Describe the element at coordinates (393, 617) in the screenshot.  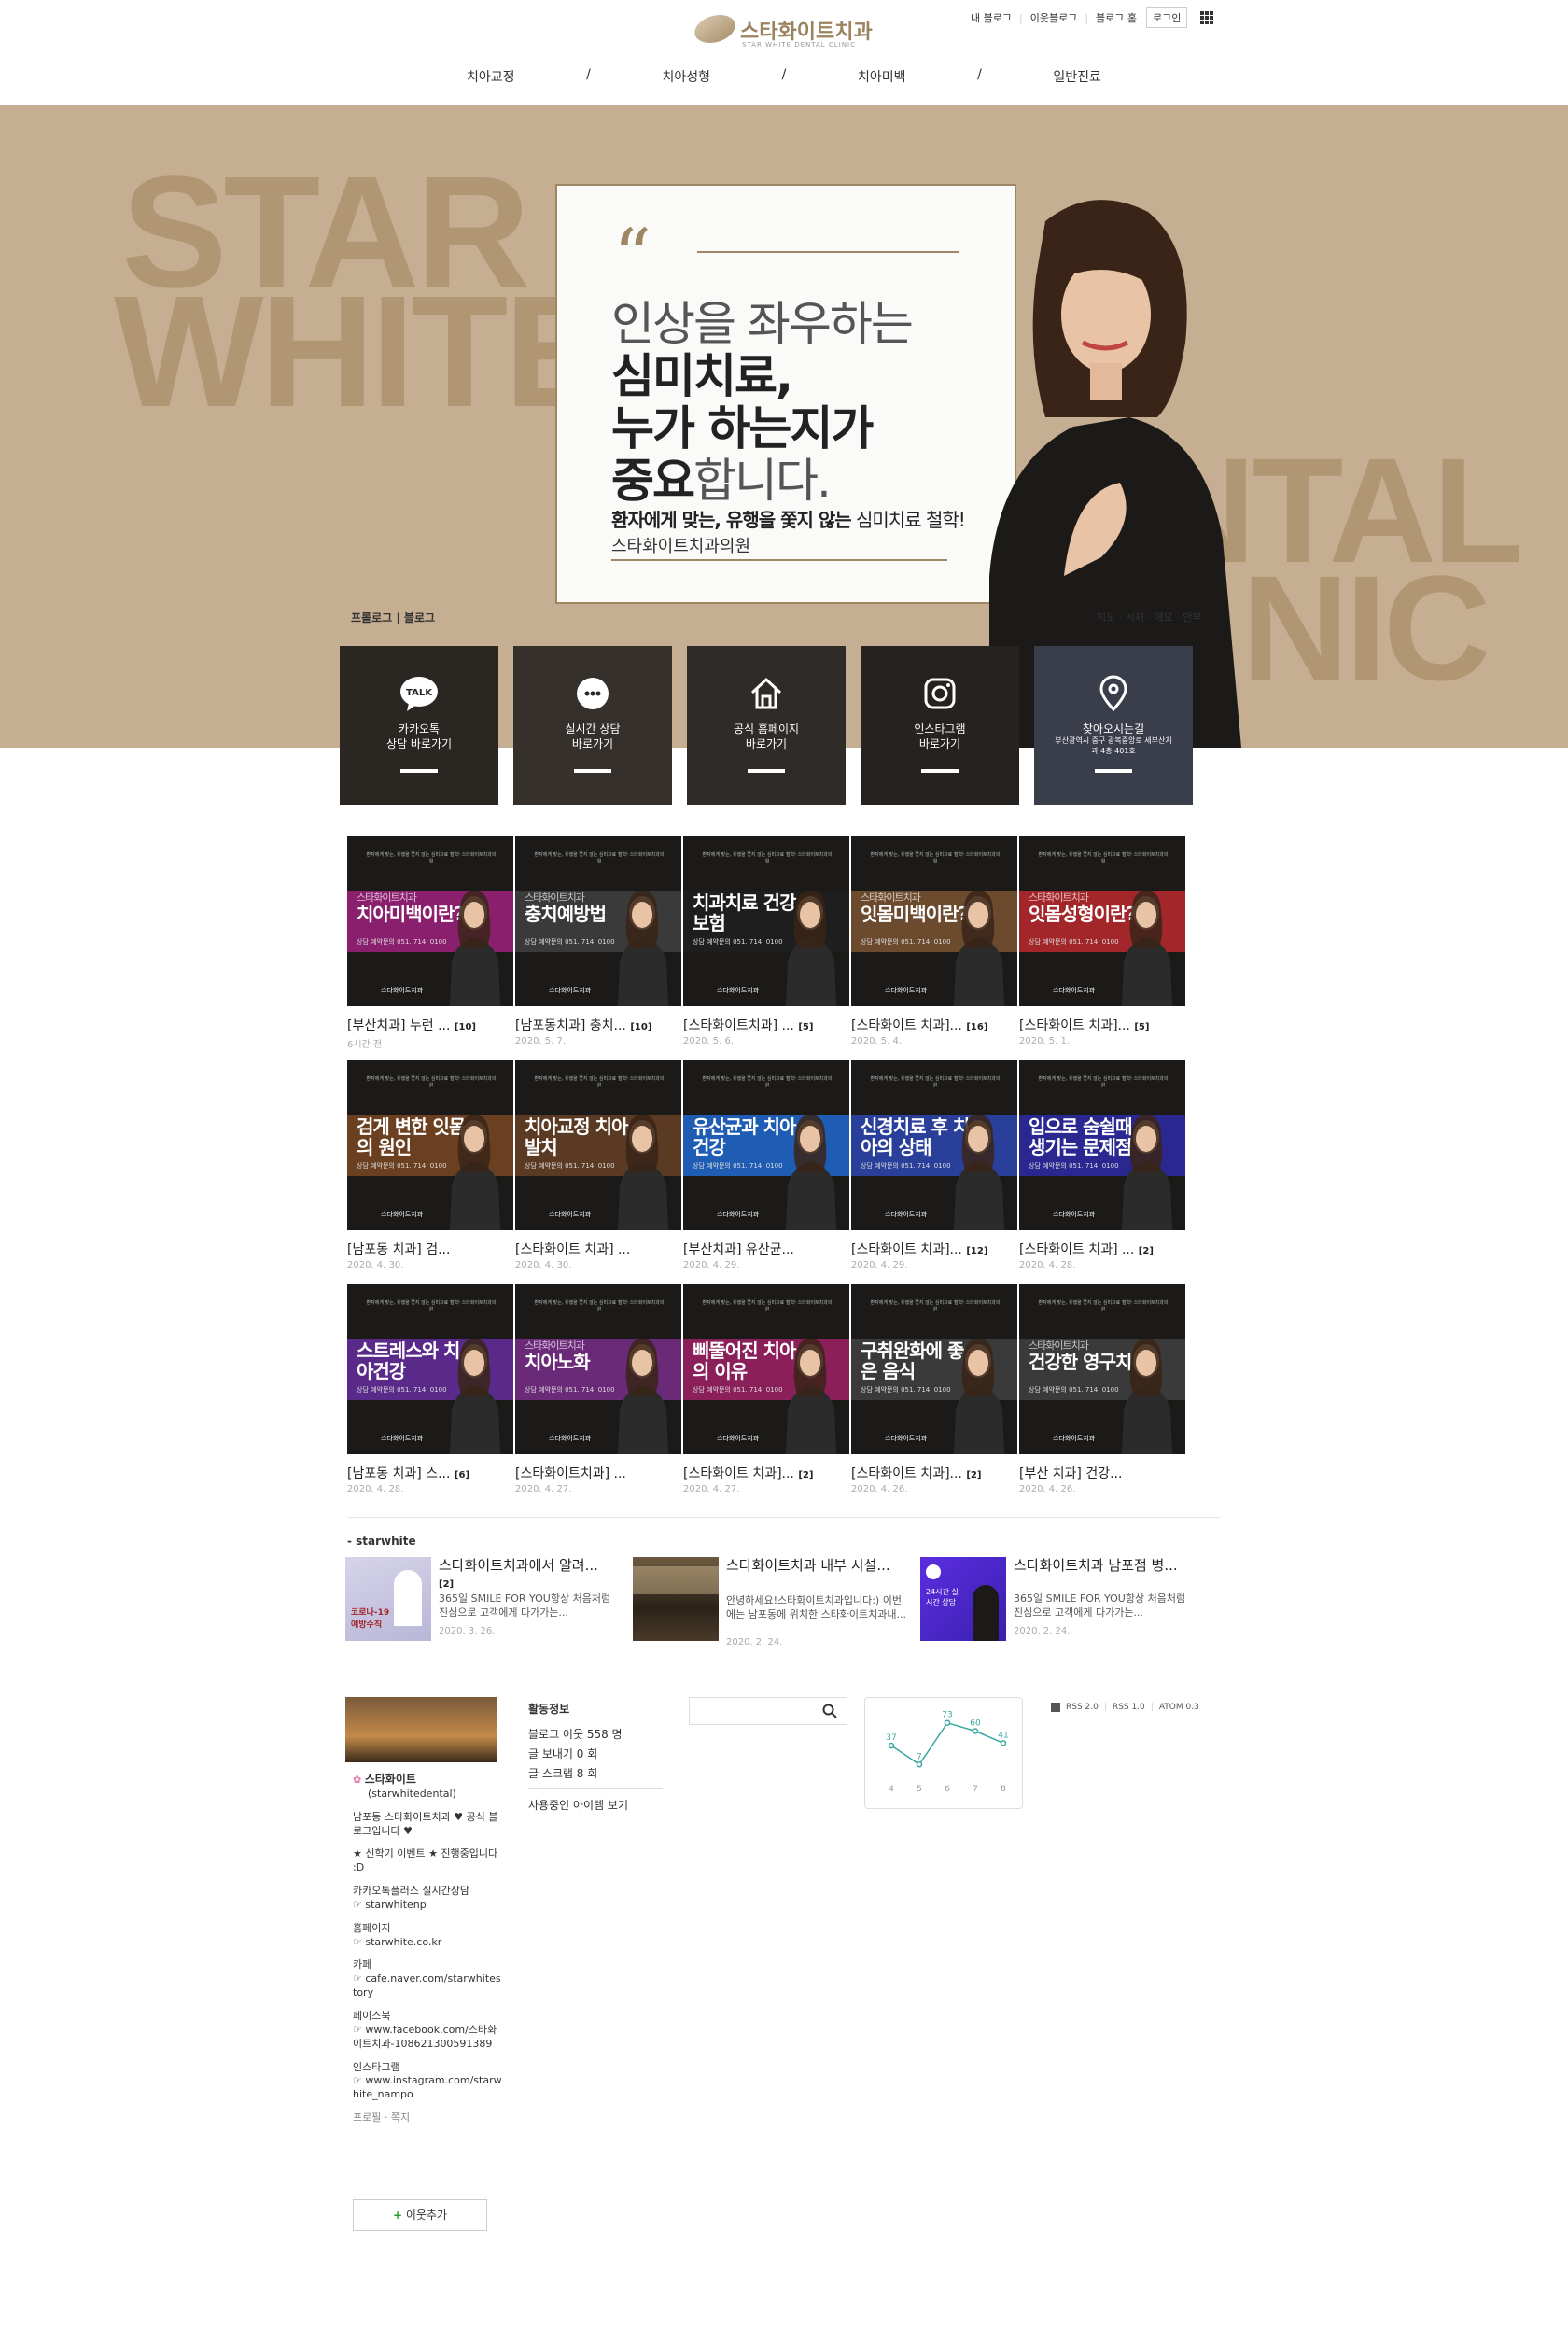
I see `prologue-blog-links: 프롤로그 | 블로그` at that location.